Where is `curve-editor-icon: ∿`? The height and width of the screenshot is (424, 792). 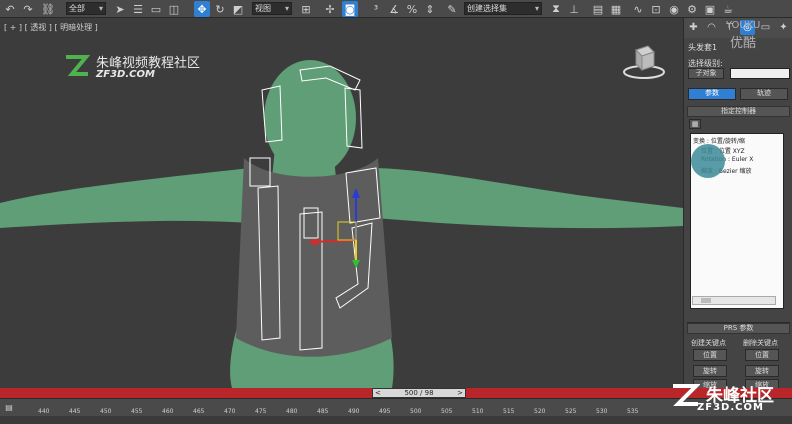 curve-editor-icon: ∿ is located at coordinates (638, 9).